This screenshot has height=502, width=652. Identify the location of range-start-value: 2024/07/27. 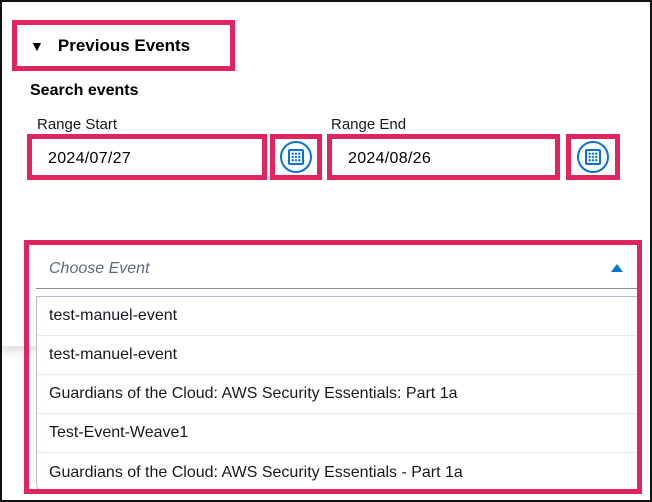
(90, 158).